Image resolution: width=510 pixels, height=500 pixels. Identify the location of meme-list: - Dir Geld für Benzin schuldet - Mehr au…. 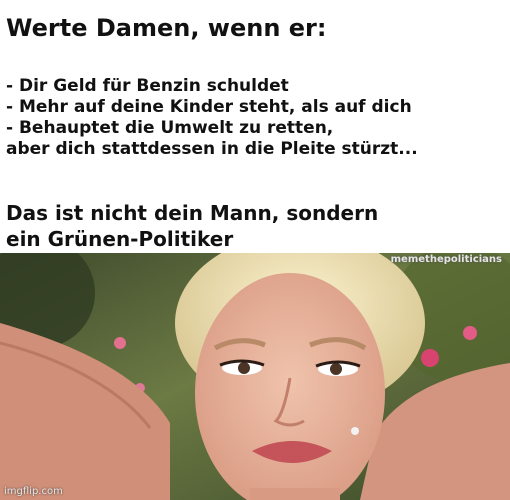
(212, 118).